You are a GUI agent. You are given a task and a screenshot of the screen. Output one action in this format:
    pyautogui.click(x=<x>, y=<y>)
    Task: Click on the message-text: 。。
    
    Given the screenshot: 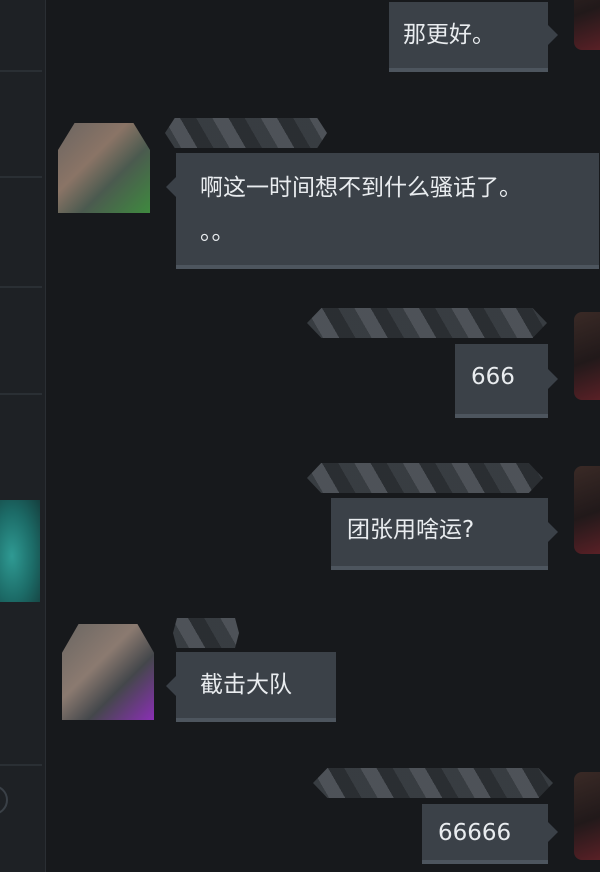 What is the action you would take?
    pyautogui.click(x=217, y=232)
    